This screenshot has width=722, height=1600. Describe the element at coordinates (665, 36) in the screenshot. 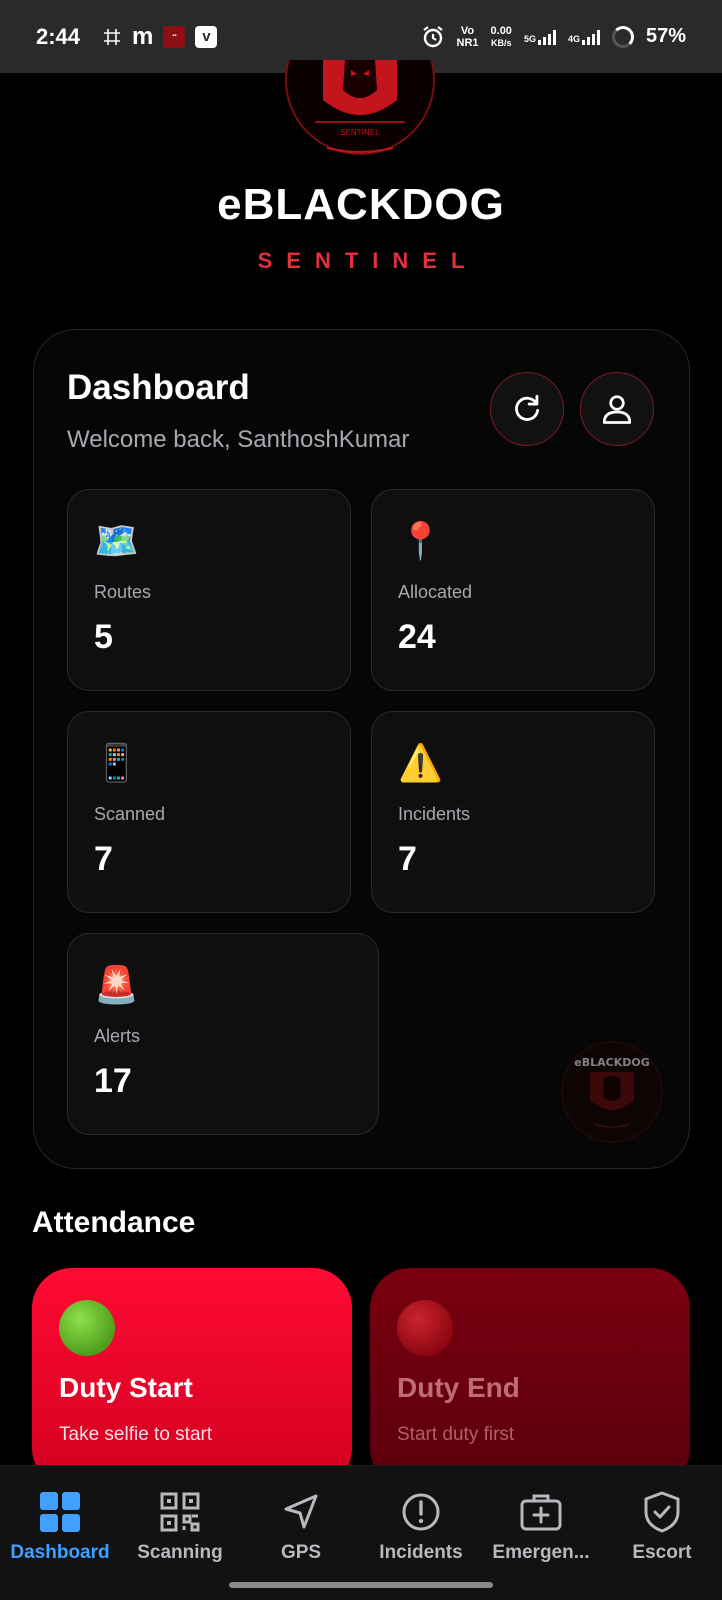

I see `battery-percent: 57%` at that location.